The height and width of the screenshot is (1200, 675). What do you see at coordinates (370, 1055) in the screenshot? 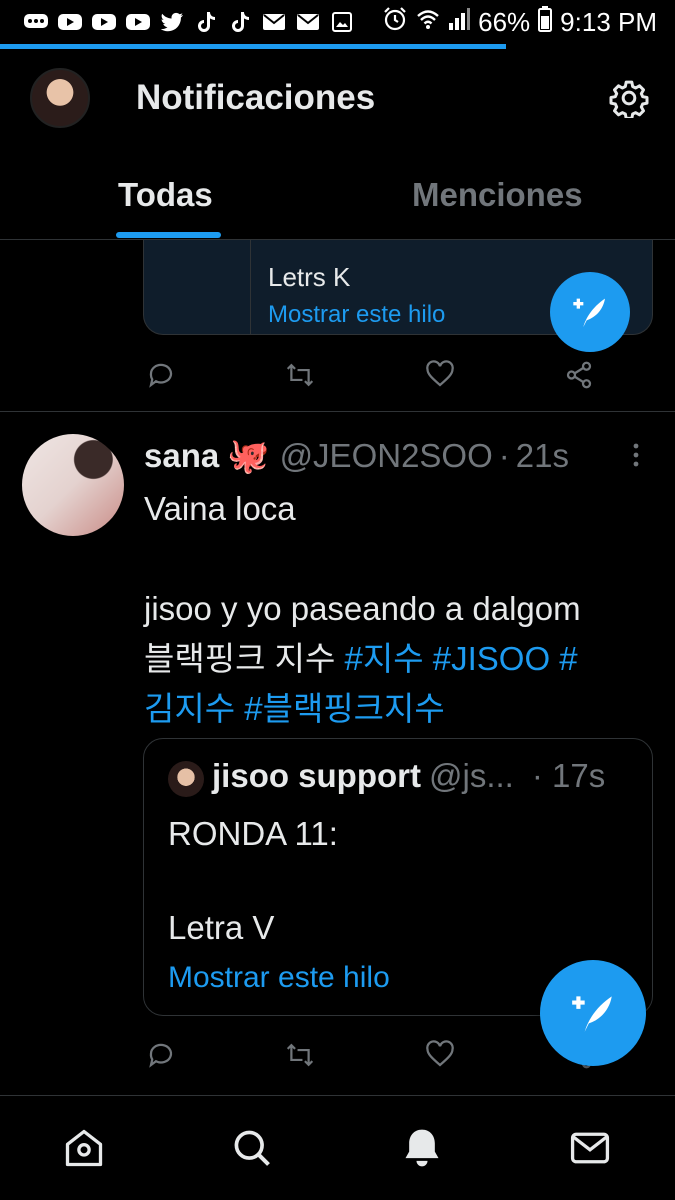
I see `tweet-actions` at bounding box center [370, 1055].